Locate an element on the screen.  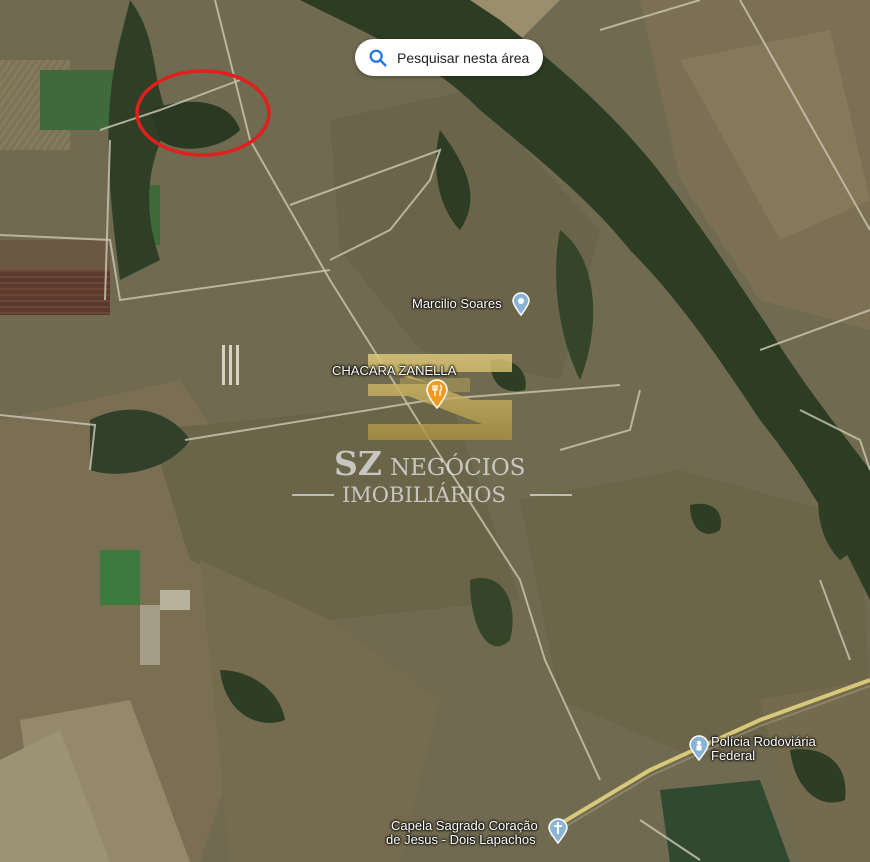
restaurant-pin-icon is located at coordinates (437, 394).